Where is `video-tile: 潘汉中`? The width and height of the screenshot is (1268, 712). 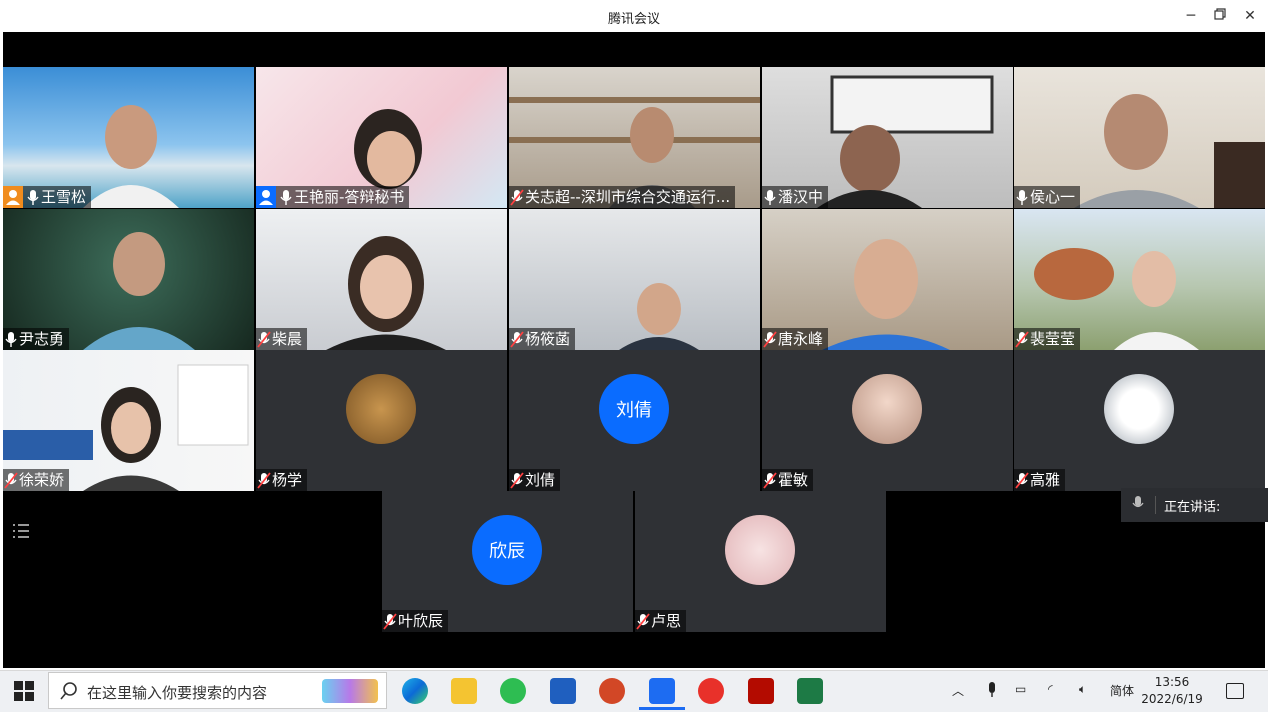
video-tile: 潘汉中 is located at coordinates (887, 137).